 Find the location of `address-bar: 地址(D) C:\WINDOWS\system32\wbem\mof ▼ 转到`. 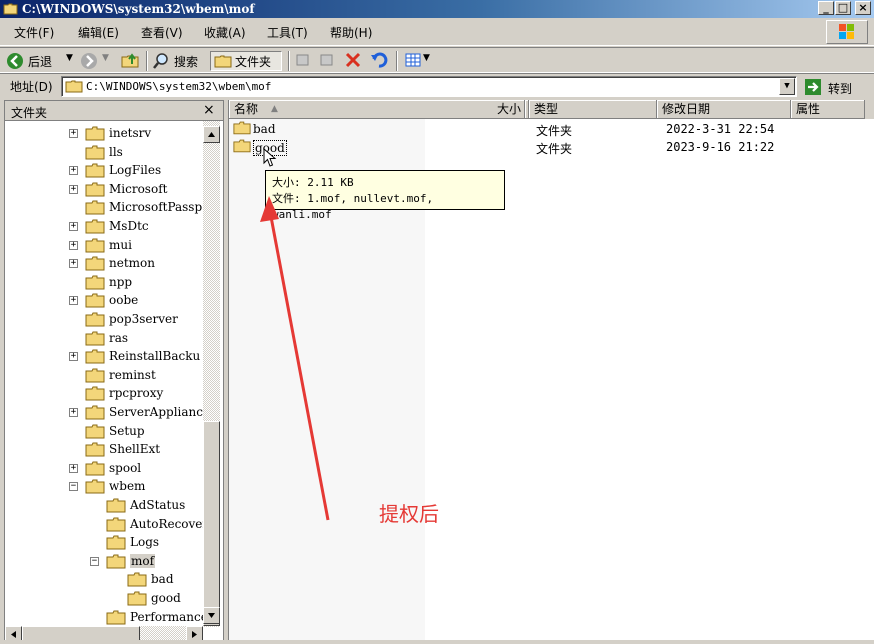

address-bar: 地址(D) C:\WINDOWS\system32\wbem\mof ▼ 转到 is located at coordinates (437, 86).